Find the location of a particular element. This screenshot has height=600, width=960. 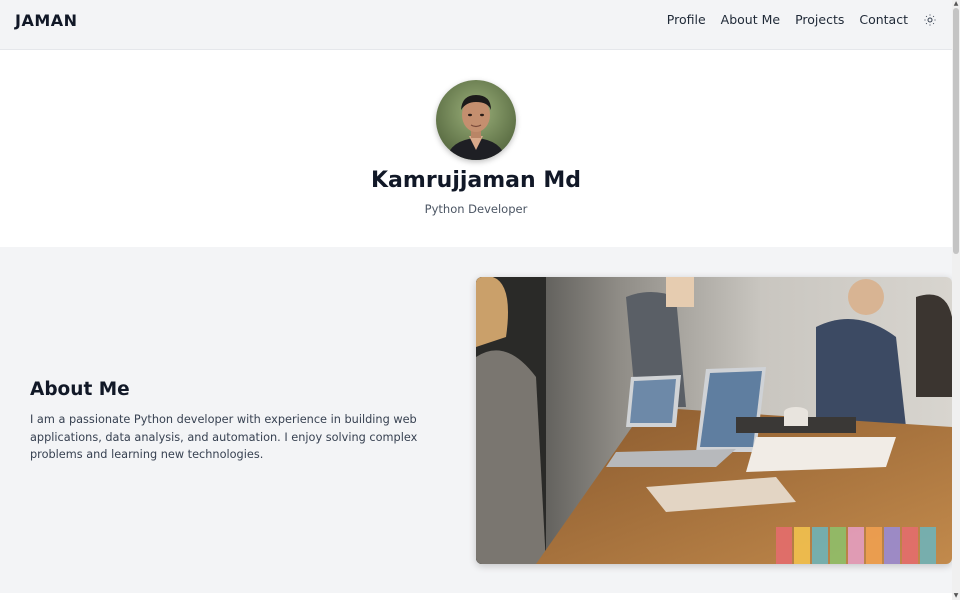

scrollbar: ▲ ▼ is located at coordinates (956, 300).